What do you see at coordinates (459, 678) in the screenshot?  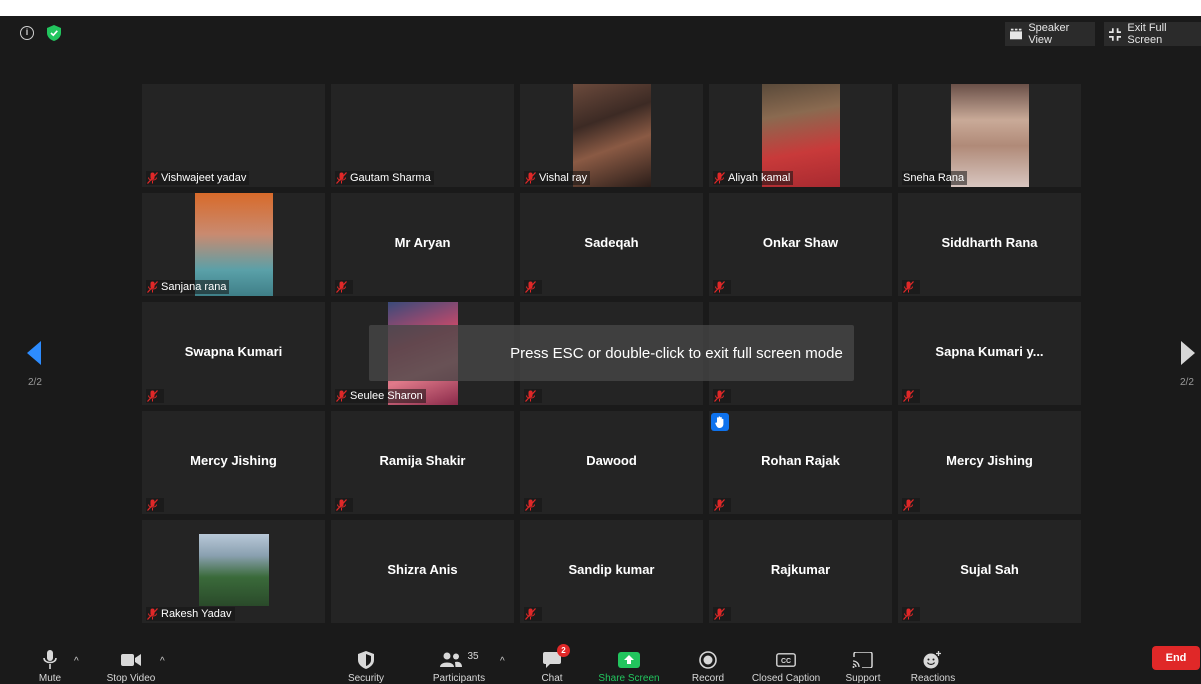 I see `participants-label: Participants` at bounding box center [459, 678].